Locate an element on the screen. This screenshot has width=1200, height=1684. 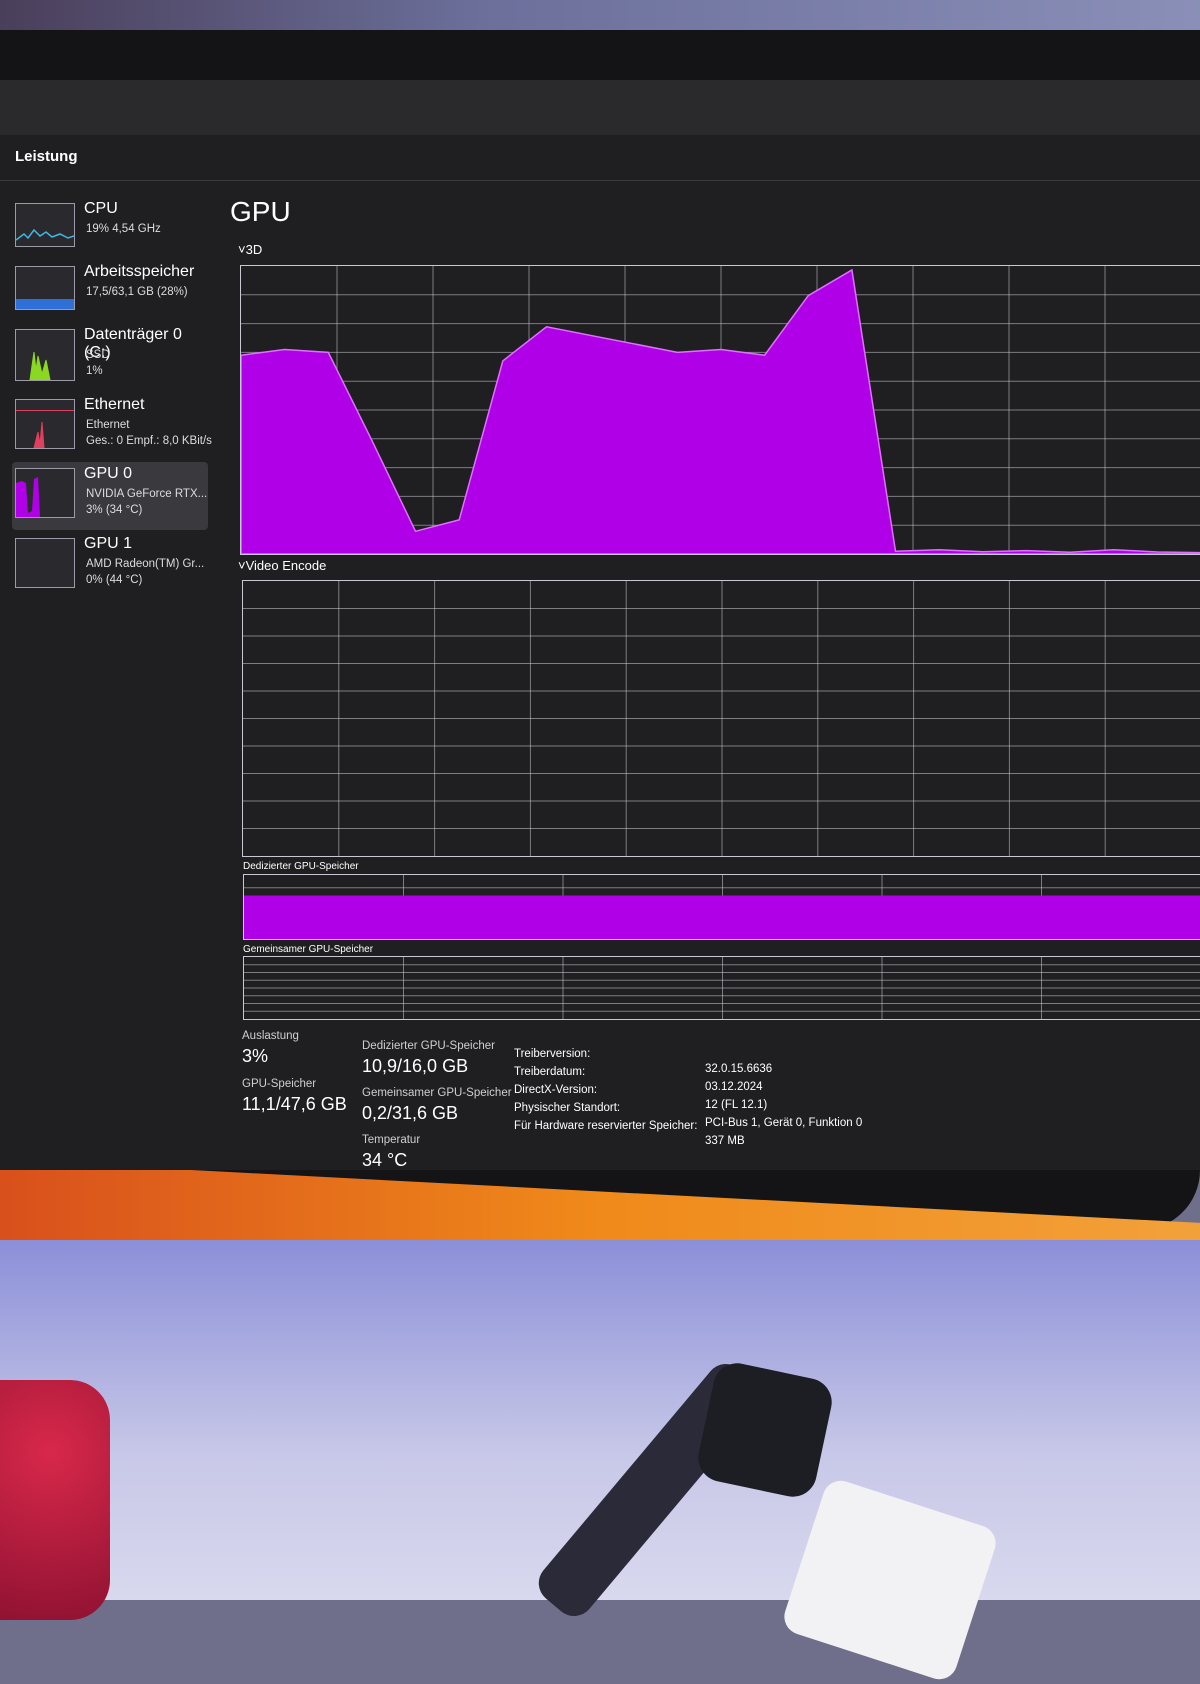
sidebar-item-label: Arbeitsspeicher is located at coordinates (139, 271).